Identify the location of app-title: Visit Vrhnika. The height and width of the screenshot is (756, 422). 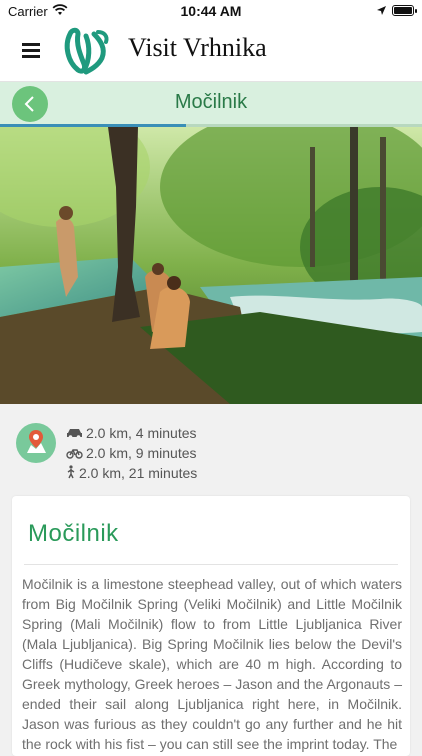
(197, 47).